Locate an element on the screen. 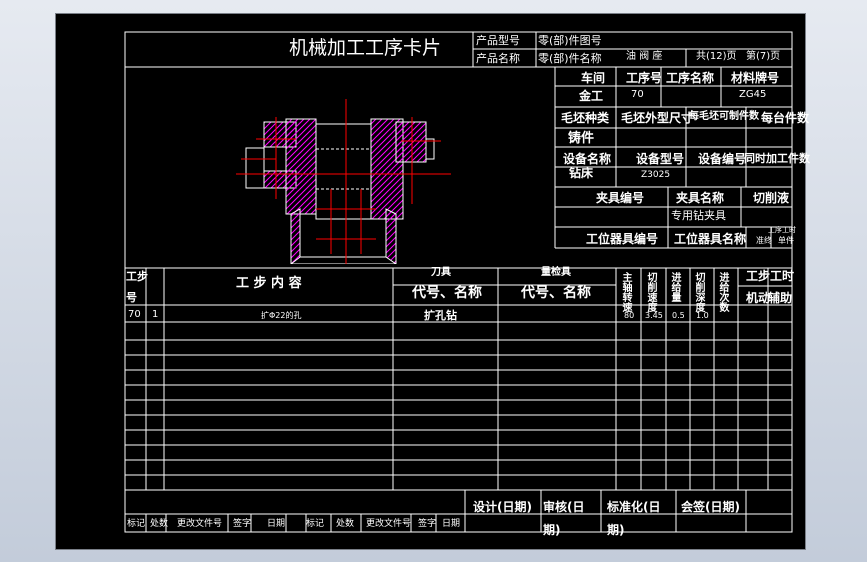 The height and width of the screenshot is (562, 867). change-doc-label: 更改文件号 is located at coordinates (200, 524).